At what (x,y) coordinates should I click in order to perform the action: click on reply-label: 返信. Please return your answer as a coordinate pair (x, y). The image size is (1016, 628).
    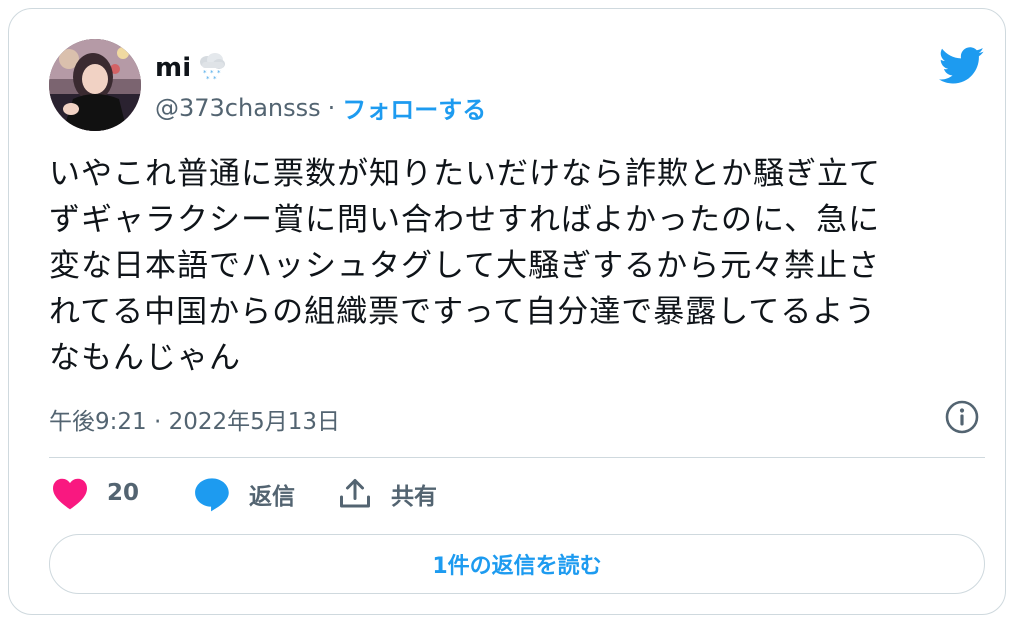
    Looking at the image, I should click on (272, 497).